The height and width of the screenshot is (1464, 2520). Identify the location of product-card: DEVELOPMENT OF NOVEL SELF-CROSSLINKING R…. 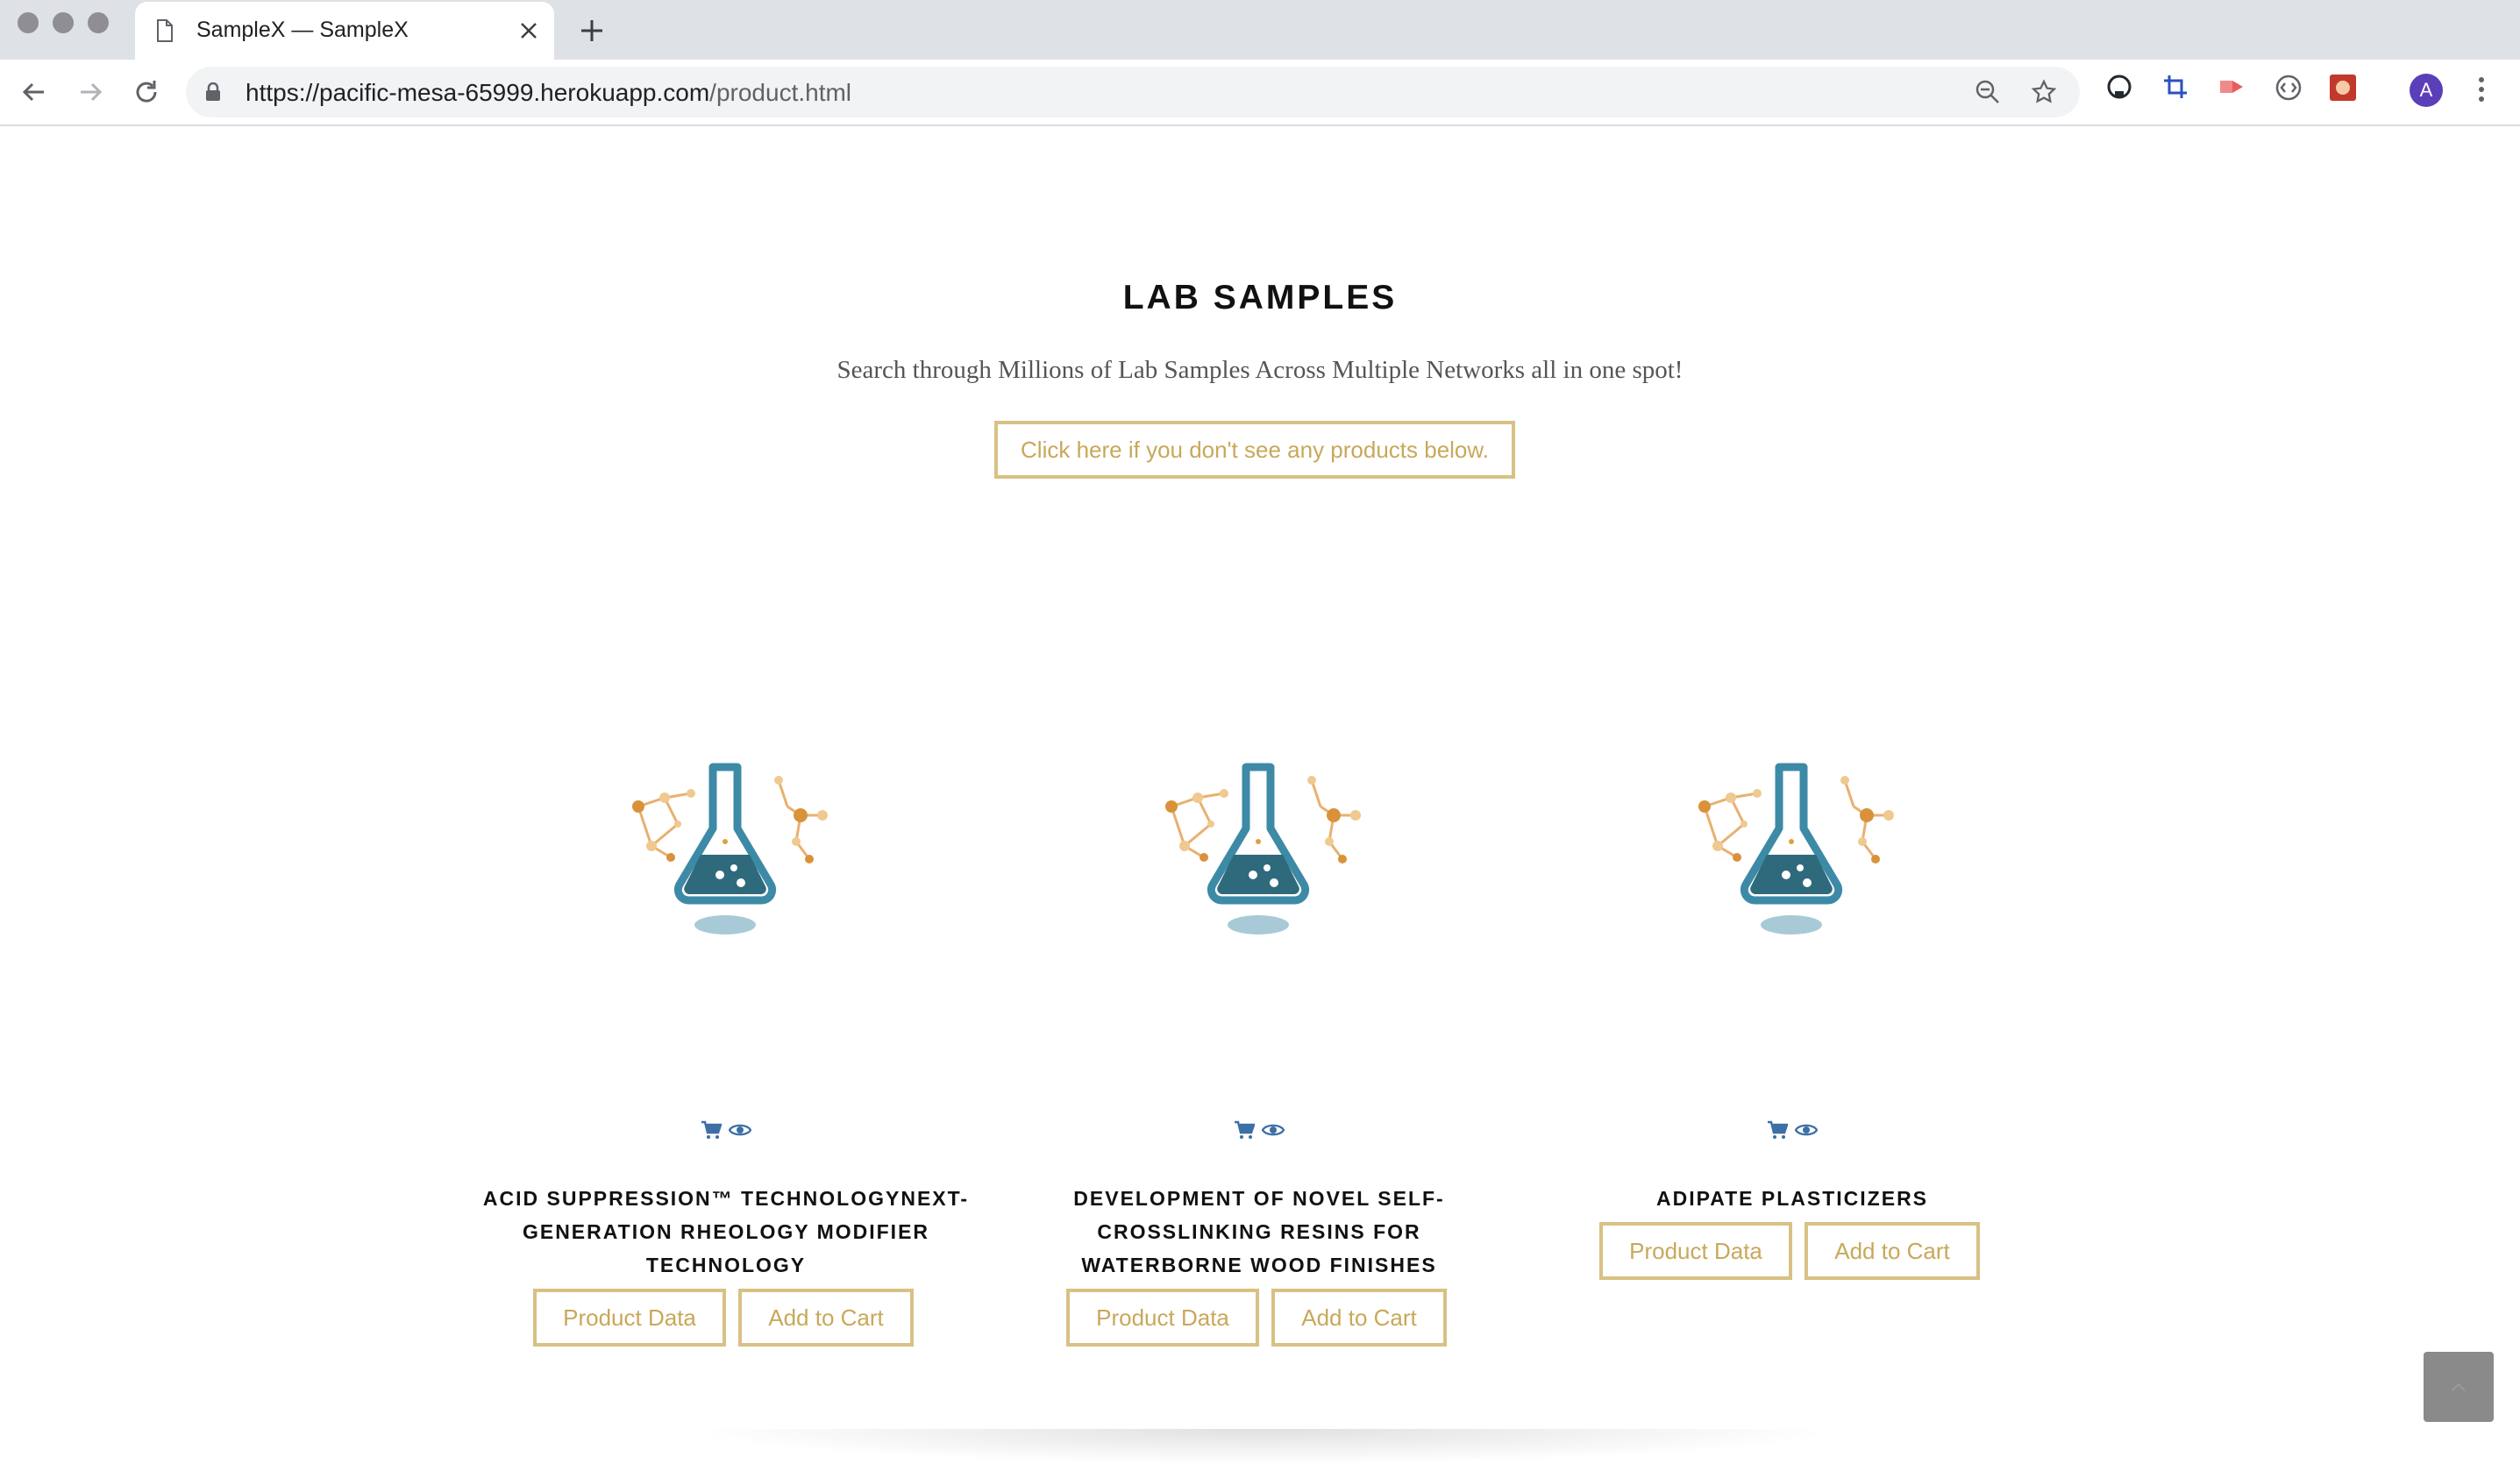
(1259, 1061).